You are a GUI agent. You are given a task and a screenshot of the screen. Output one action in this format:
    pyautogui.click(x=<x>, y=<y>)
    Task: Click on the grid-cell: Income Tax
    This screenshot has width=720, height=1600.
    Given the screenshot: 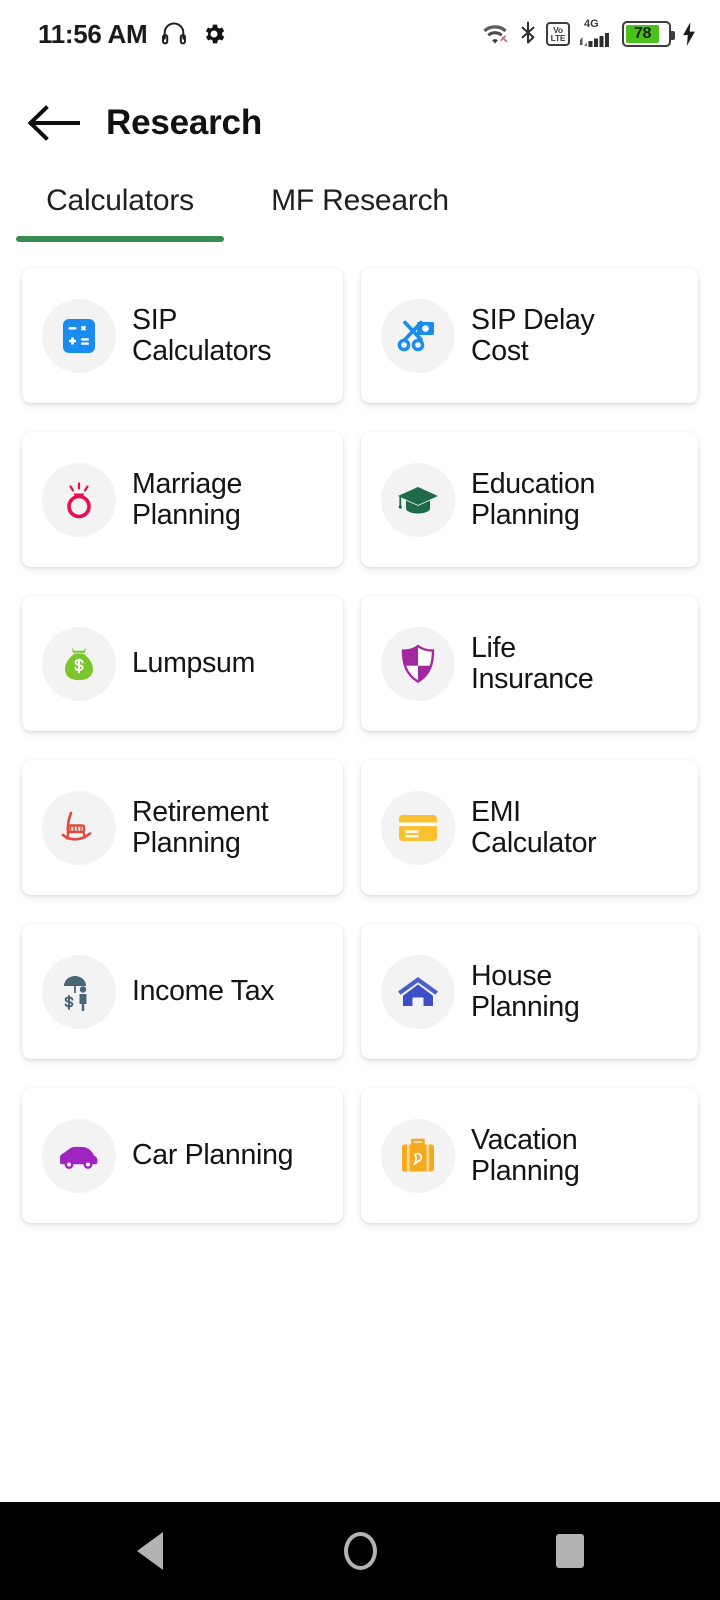 What is the action you would take?
    pyautogui.click(x=191, y=996)
    